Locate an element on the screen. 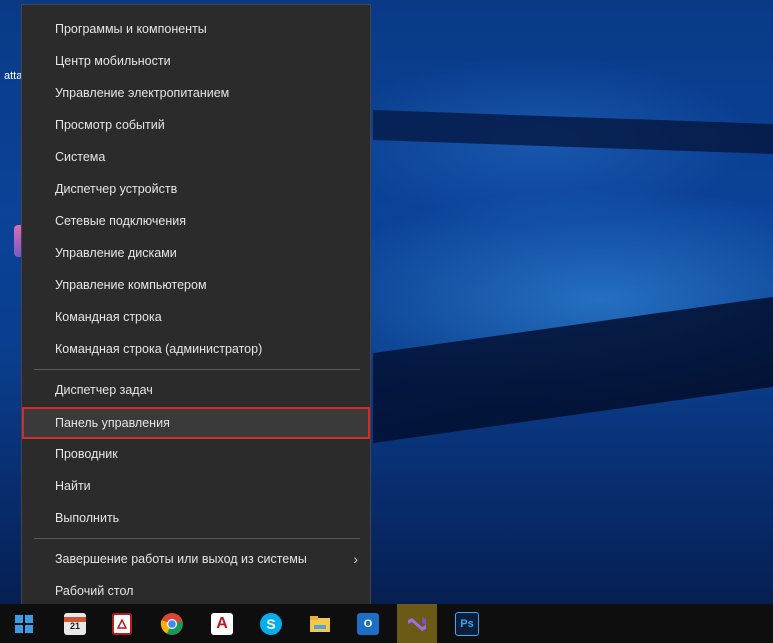  menu-item-network-connections: Сетевые подключения is located at coordinates (196, 221).